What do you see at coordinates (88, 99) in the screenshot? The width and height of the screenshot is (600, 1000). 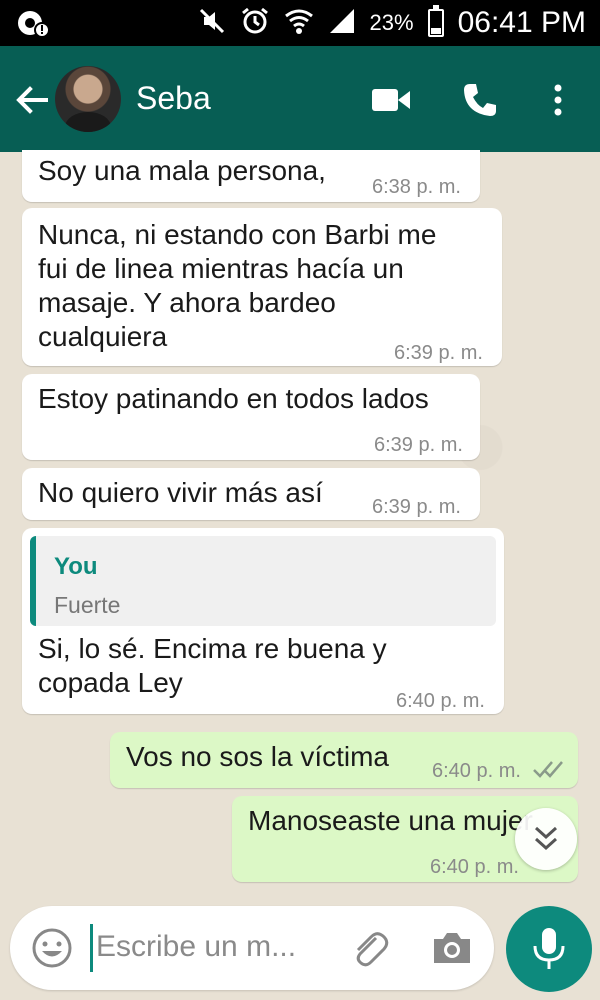 I see `avatar` at bounding box center [88, 99].